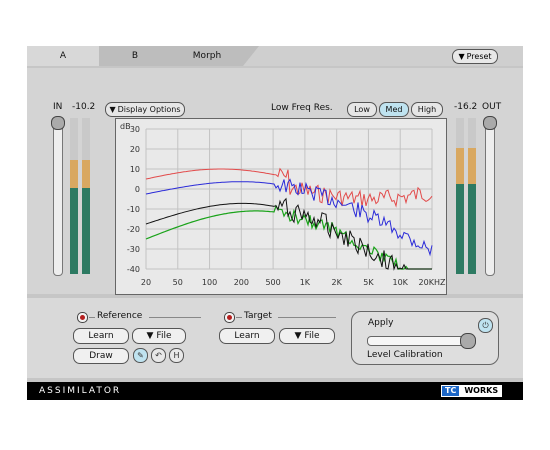  What do you see at coordinates (209, 282) in the screenshot?
I see `x-tick-label: 100` at bounding box center [209, 282].